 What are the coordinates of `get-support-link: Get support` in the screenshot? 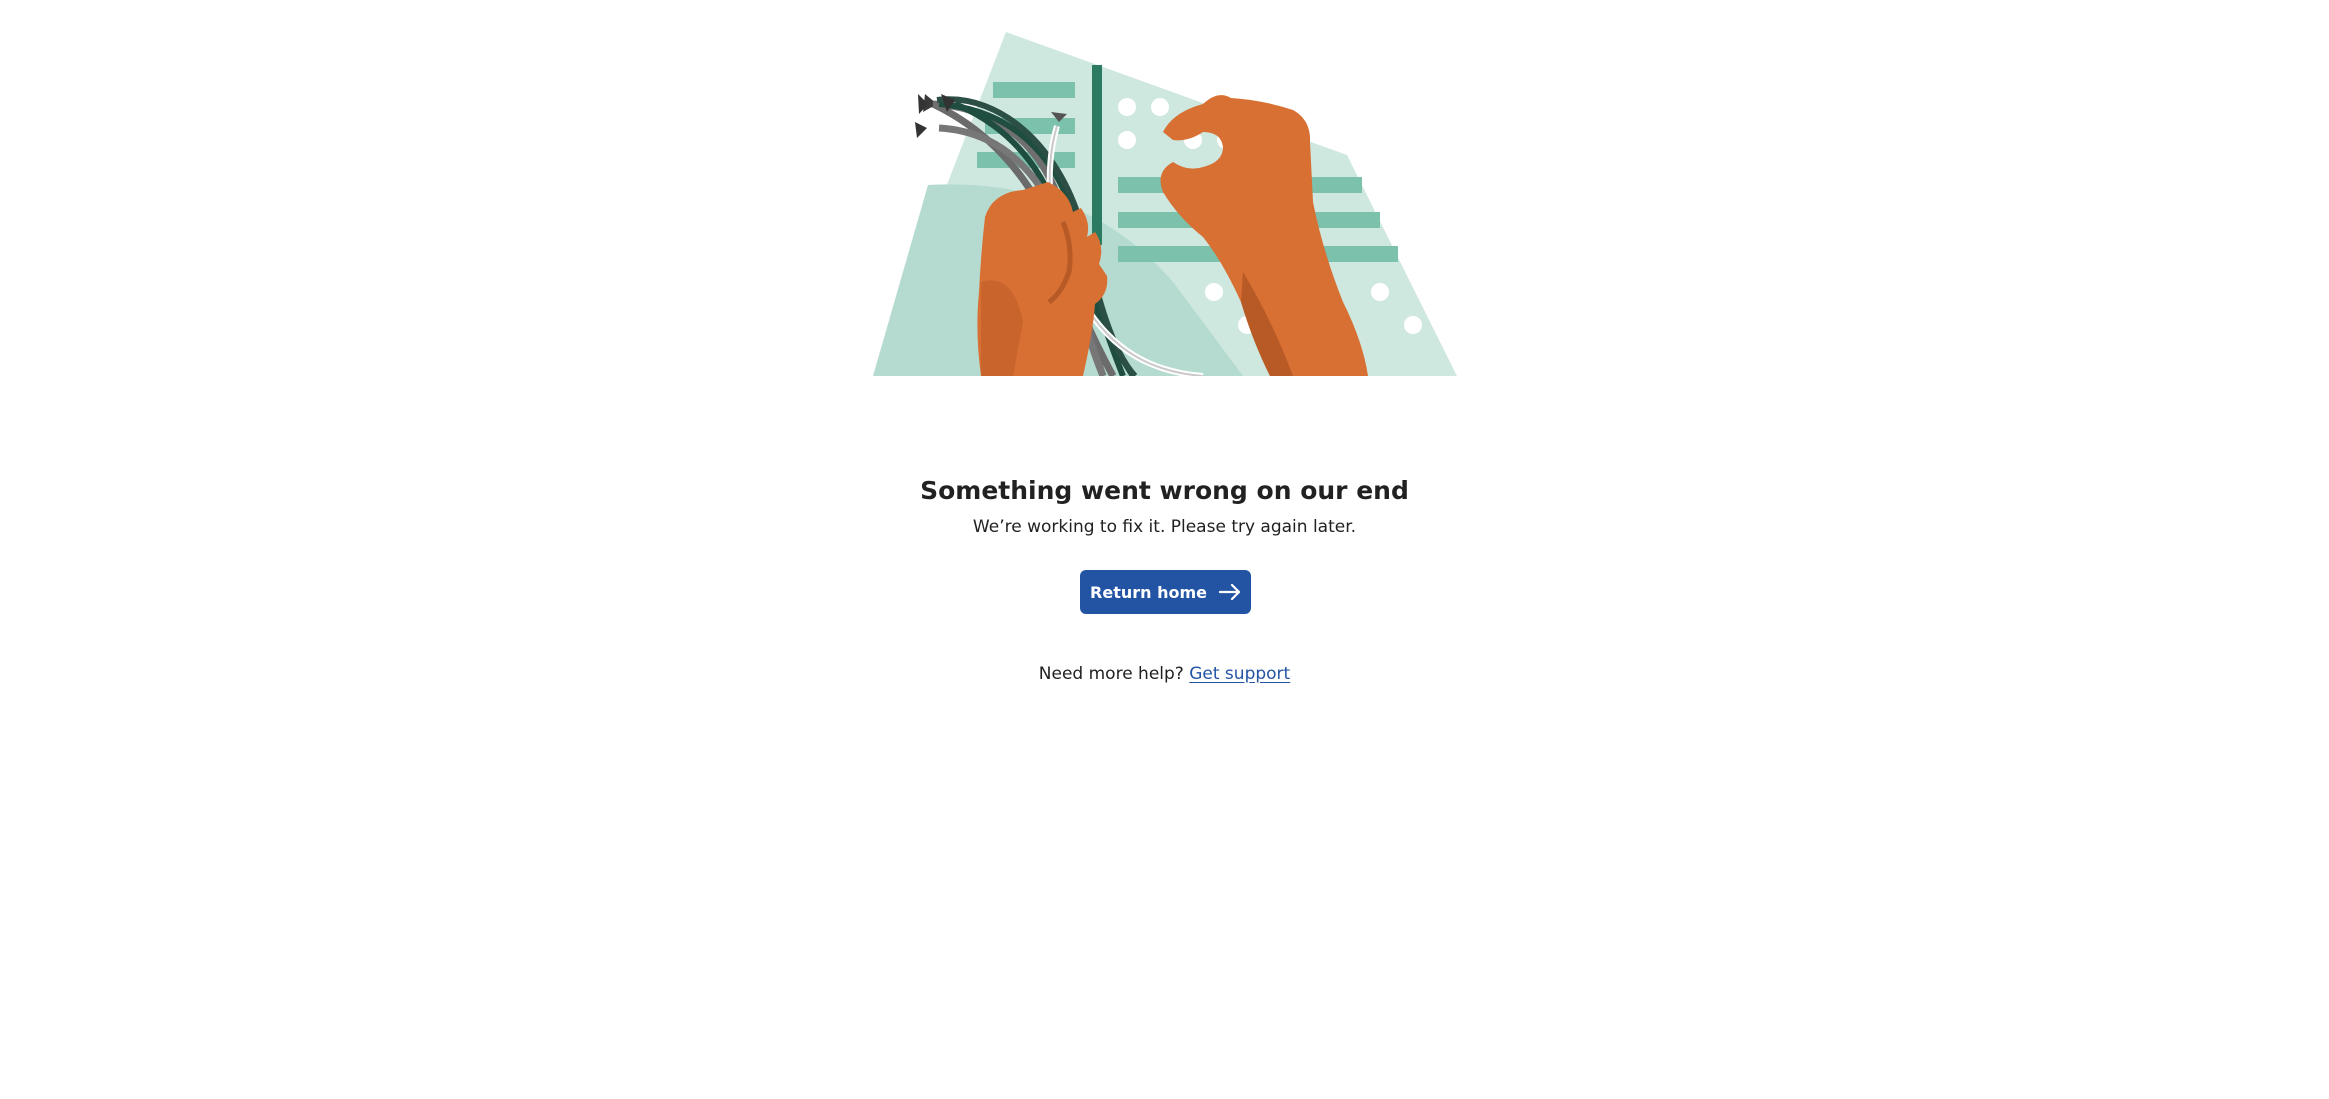 It's located at (1239, 674).